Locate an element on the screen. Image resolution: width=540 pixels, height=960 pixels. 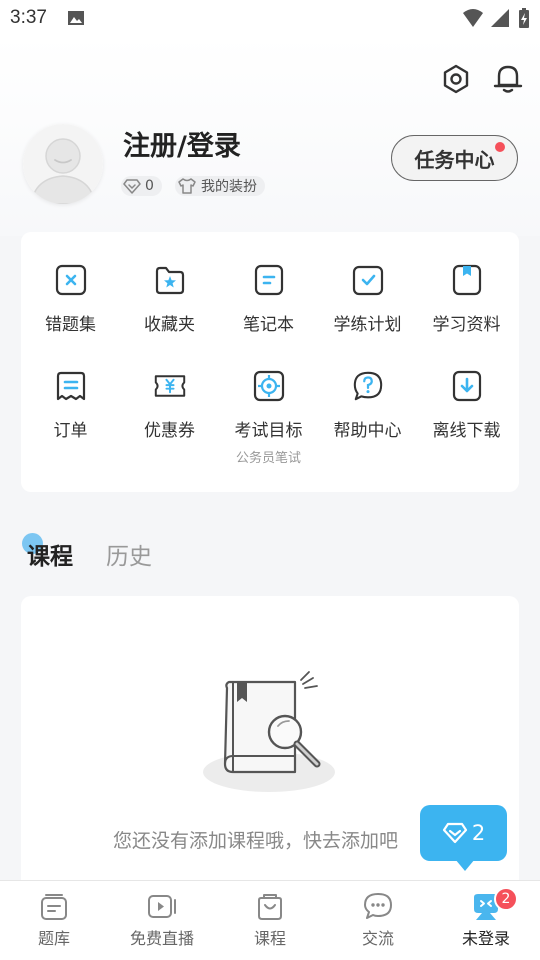
exam-target-icon is located at coordinates (269, 386).